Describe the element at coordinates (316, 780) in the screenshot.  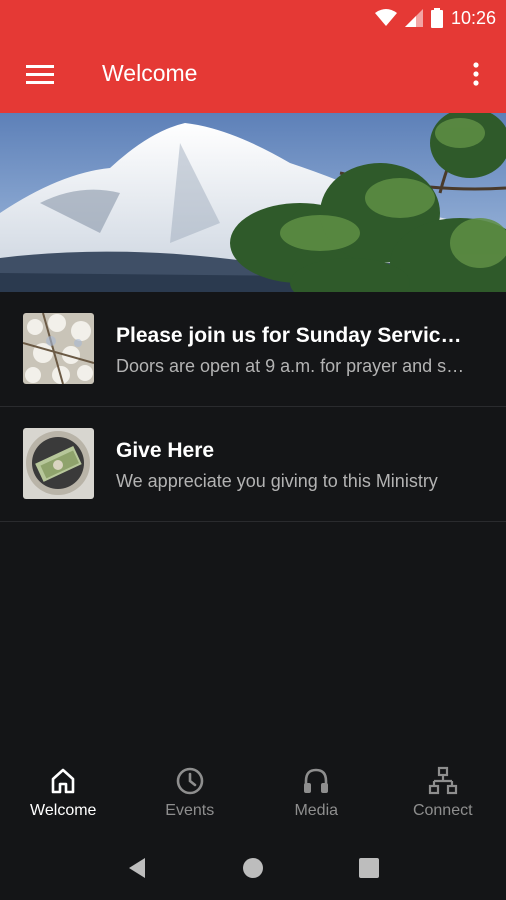
I see `headphones-icon` at that location.